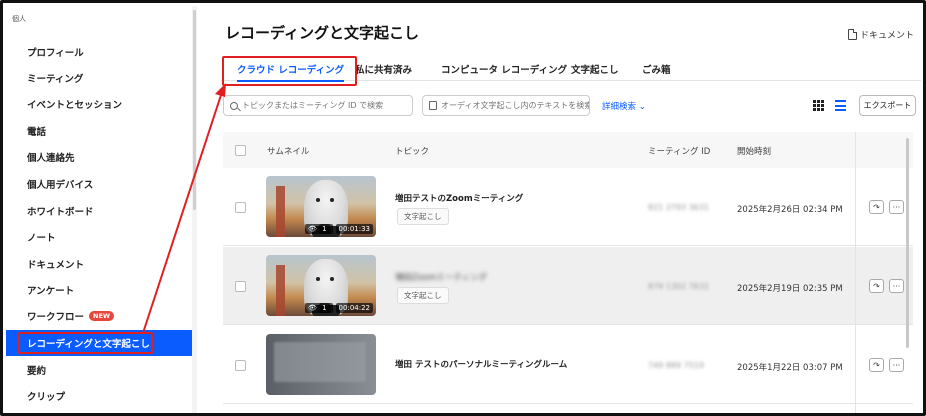  Describe the element at coordinates (55, 79) in the screenshot. I see `sidebar-item-label: ミーティング` at that location.